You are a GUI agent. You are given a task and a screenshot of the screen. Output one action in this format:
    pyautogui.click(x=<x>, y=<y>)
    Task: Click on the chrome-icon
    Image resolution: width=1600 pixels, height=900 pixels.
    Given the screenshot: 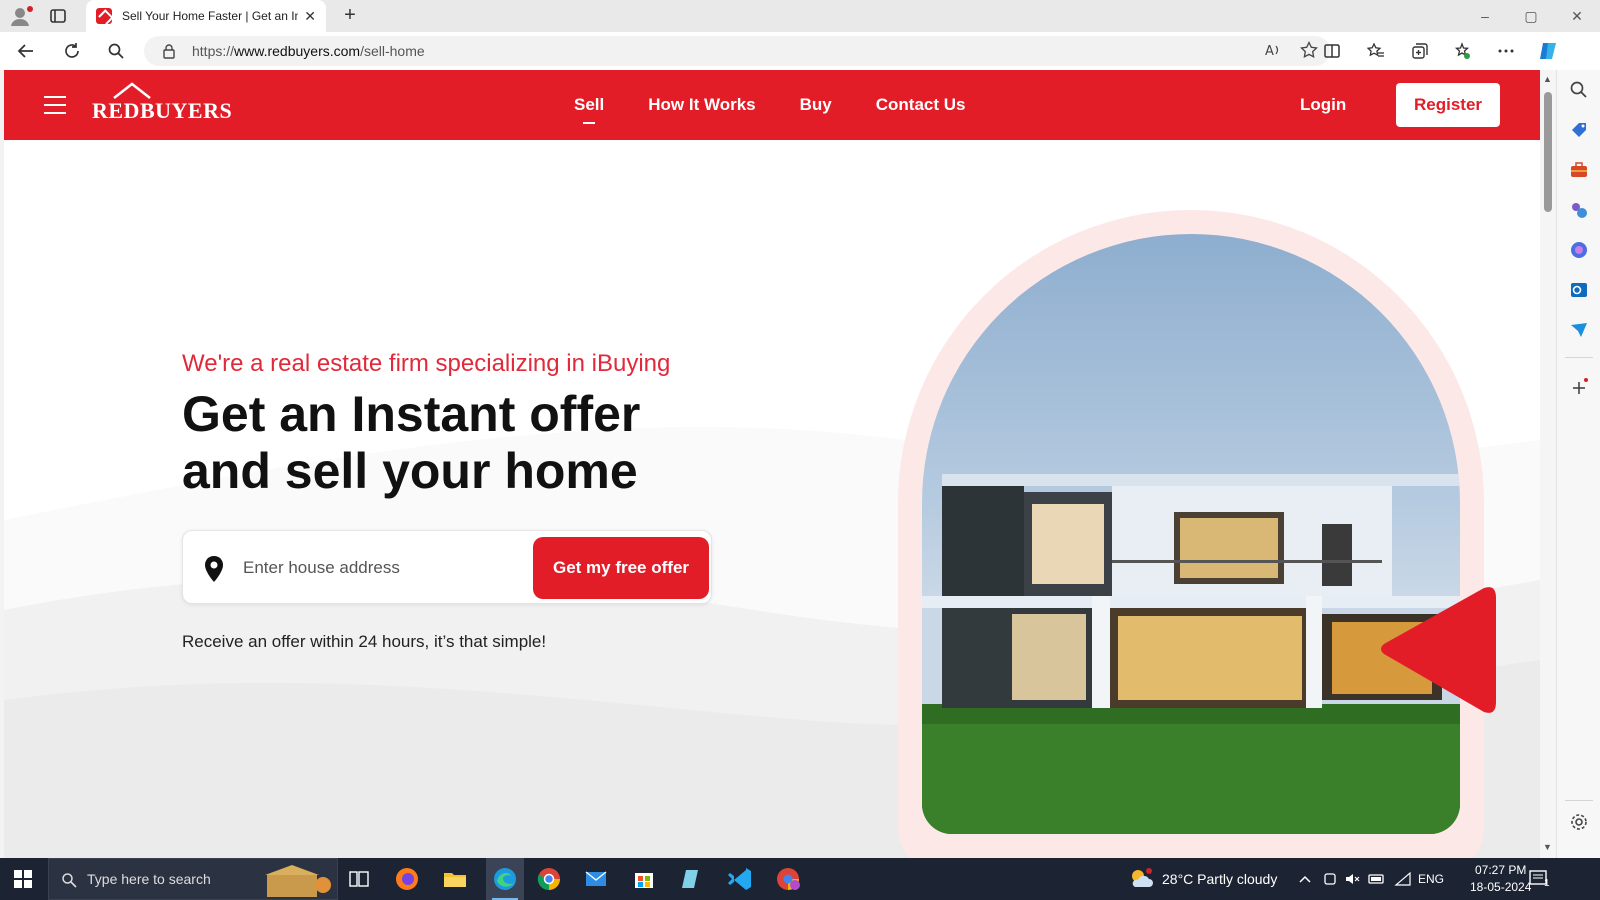 What is the action you would take?
    pyautogui.click(x=549, y=879)
    